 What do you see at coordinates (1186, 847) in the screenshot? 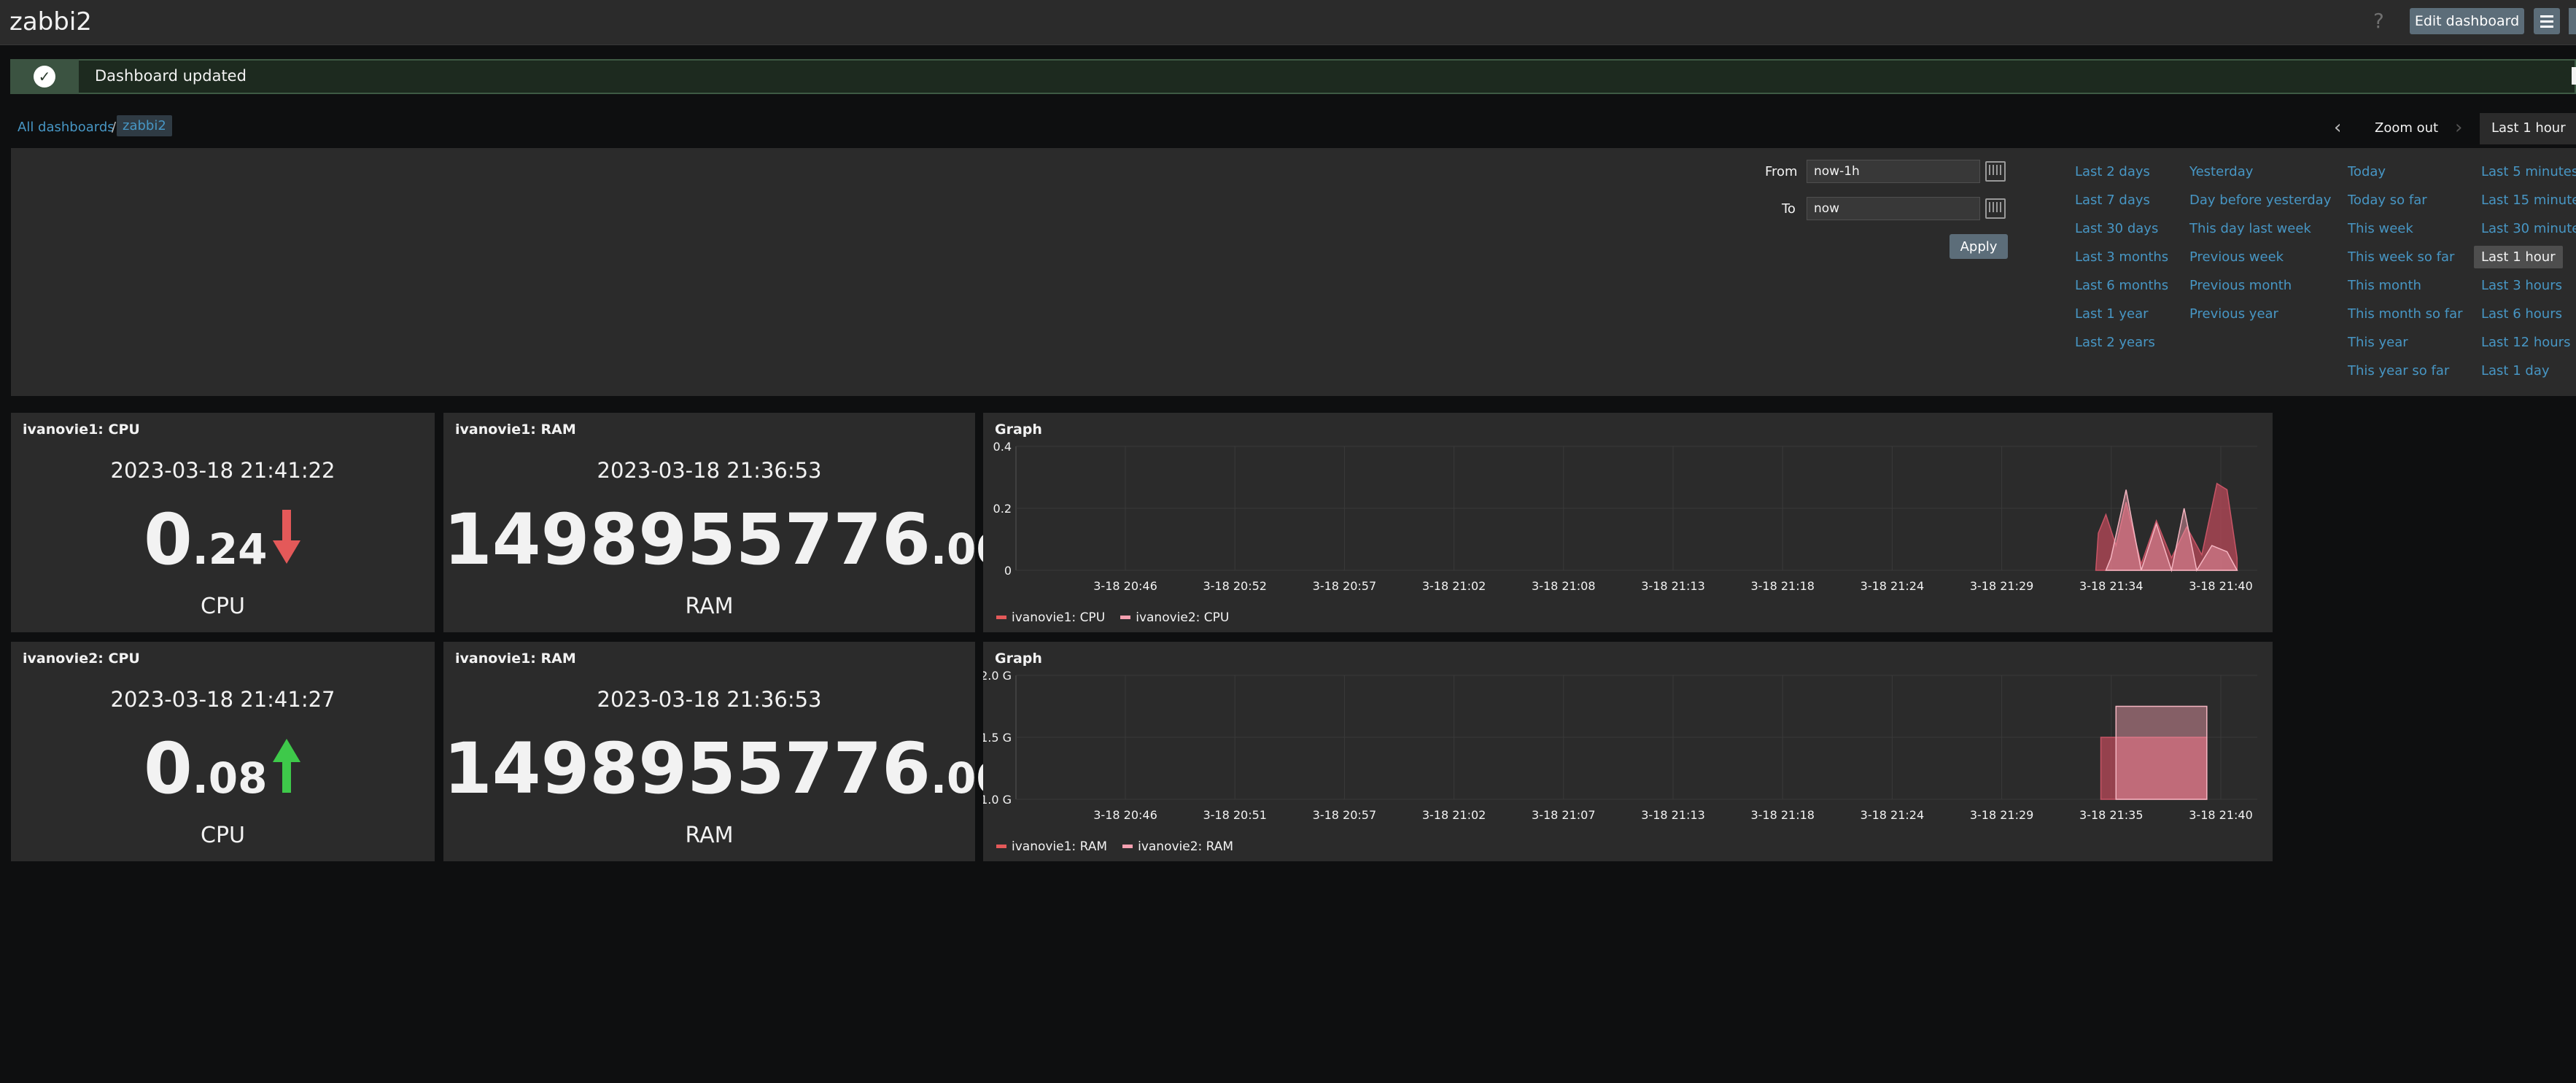
I see `legend-label: ivanovie2: RAM` at bounding box center [1186, 847].